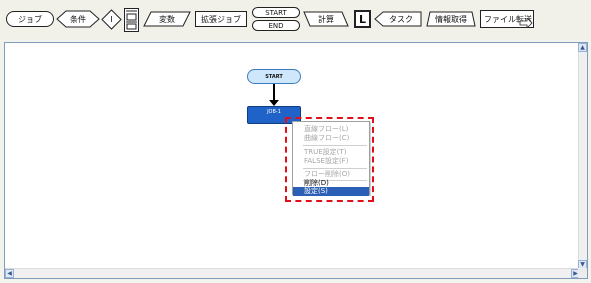  I want to click on menu-item-label: 削除(D), so click(316, 183).